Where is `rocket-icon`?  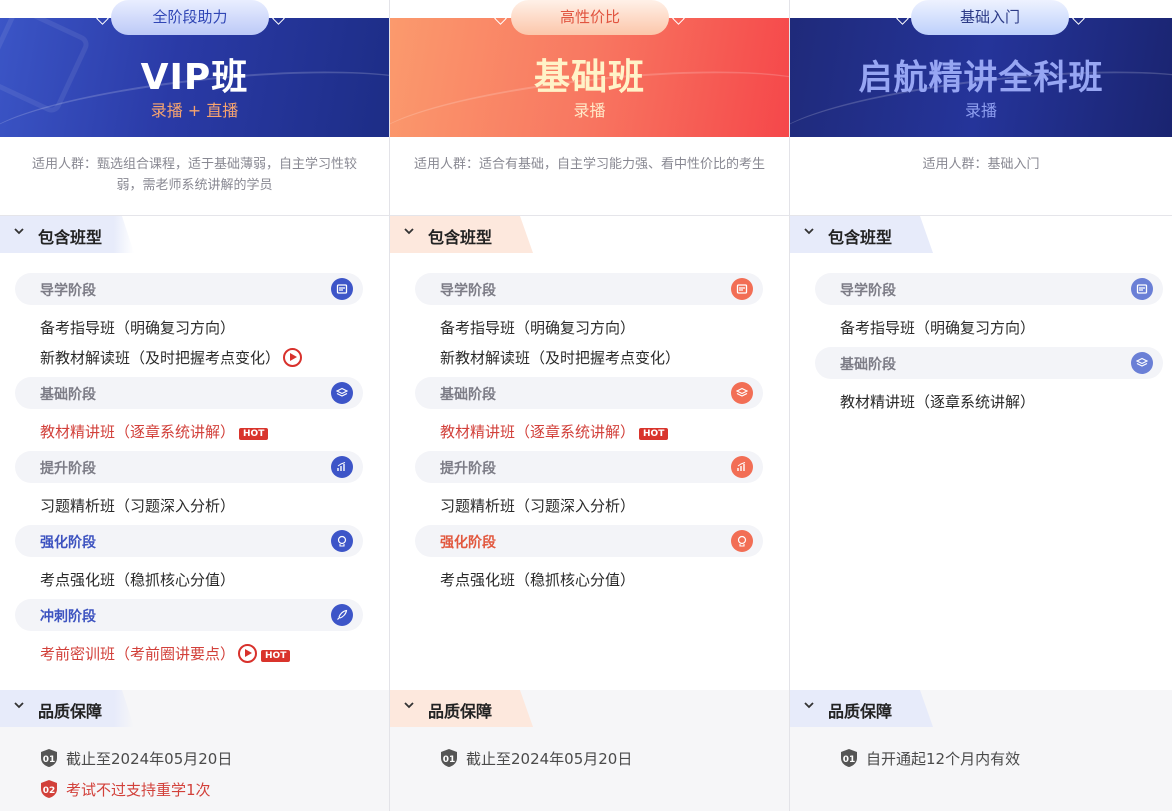
rocket-icon is located at coordinates (342, 615).